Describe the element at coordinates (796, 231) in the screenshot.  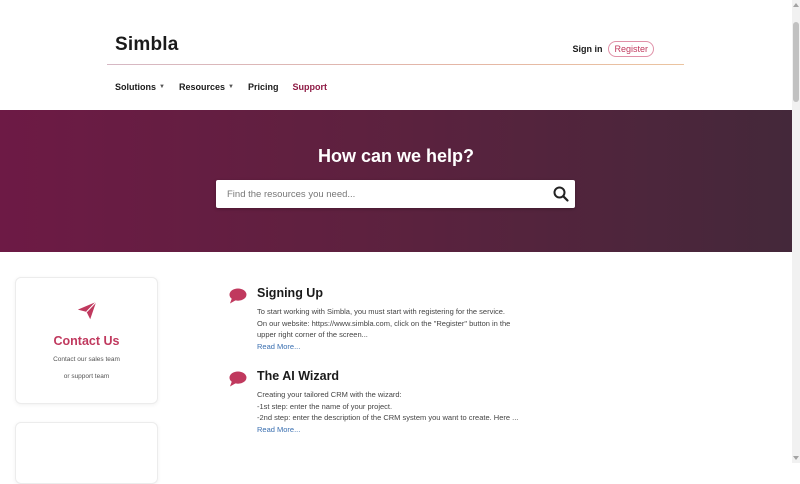
I see `page-scrollbar` at that location.